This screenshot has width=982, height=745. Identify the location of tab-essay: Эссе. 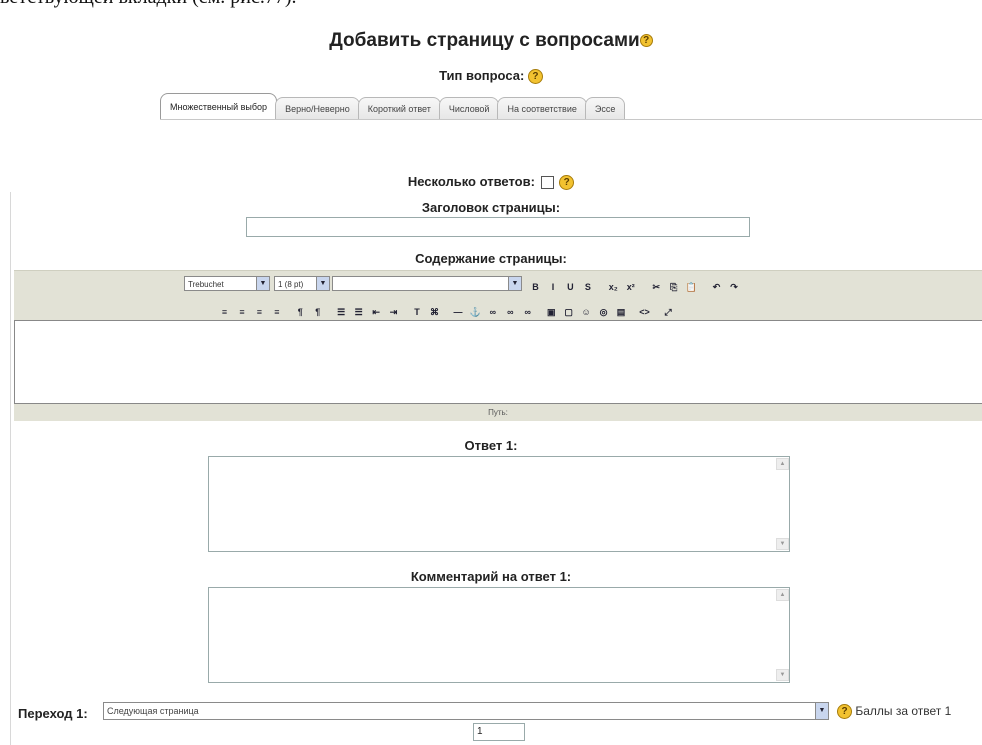
(605, 108).